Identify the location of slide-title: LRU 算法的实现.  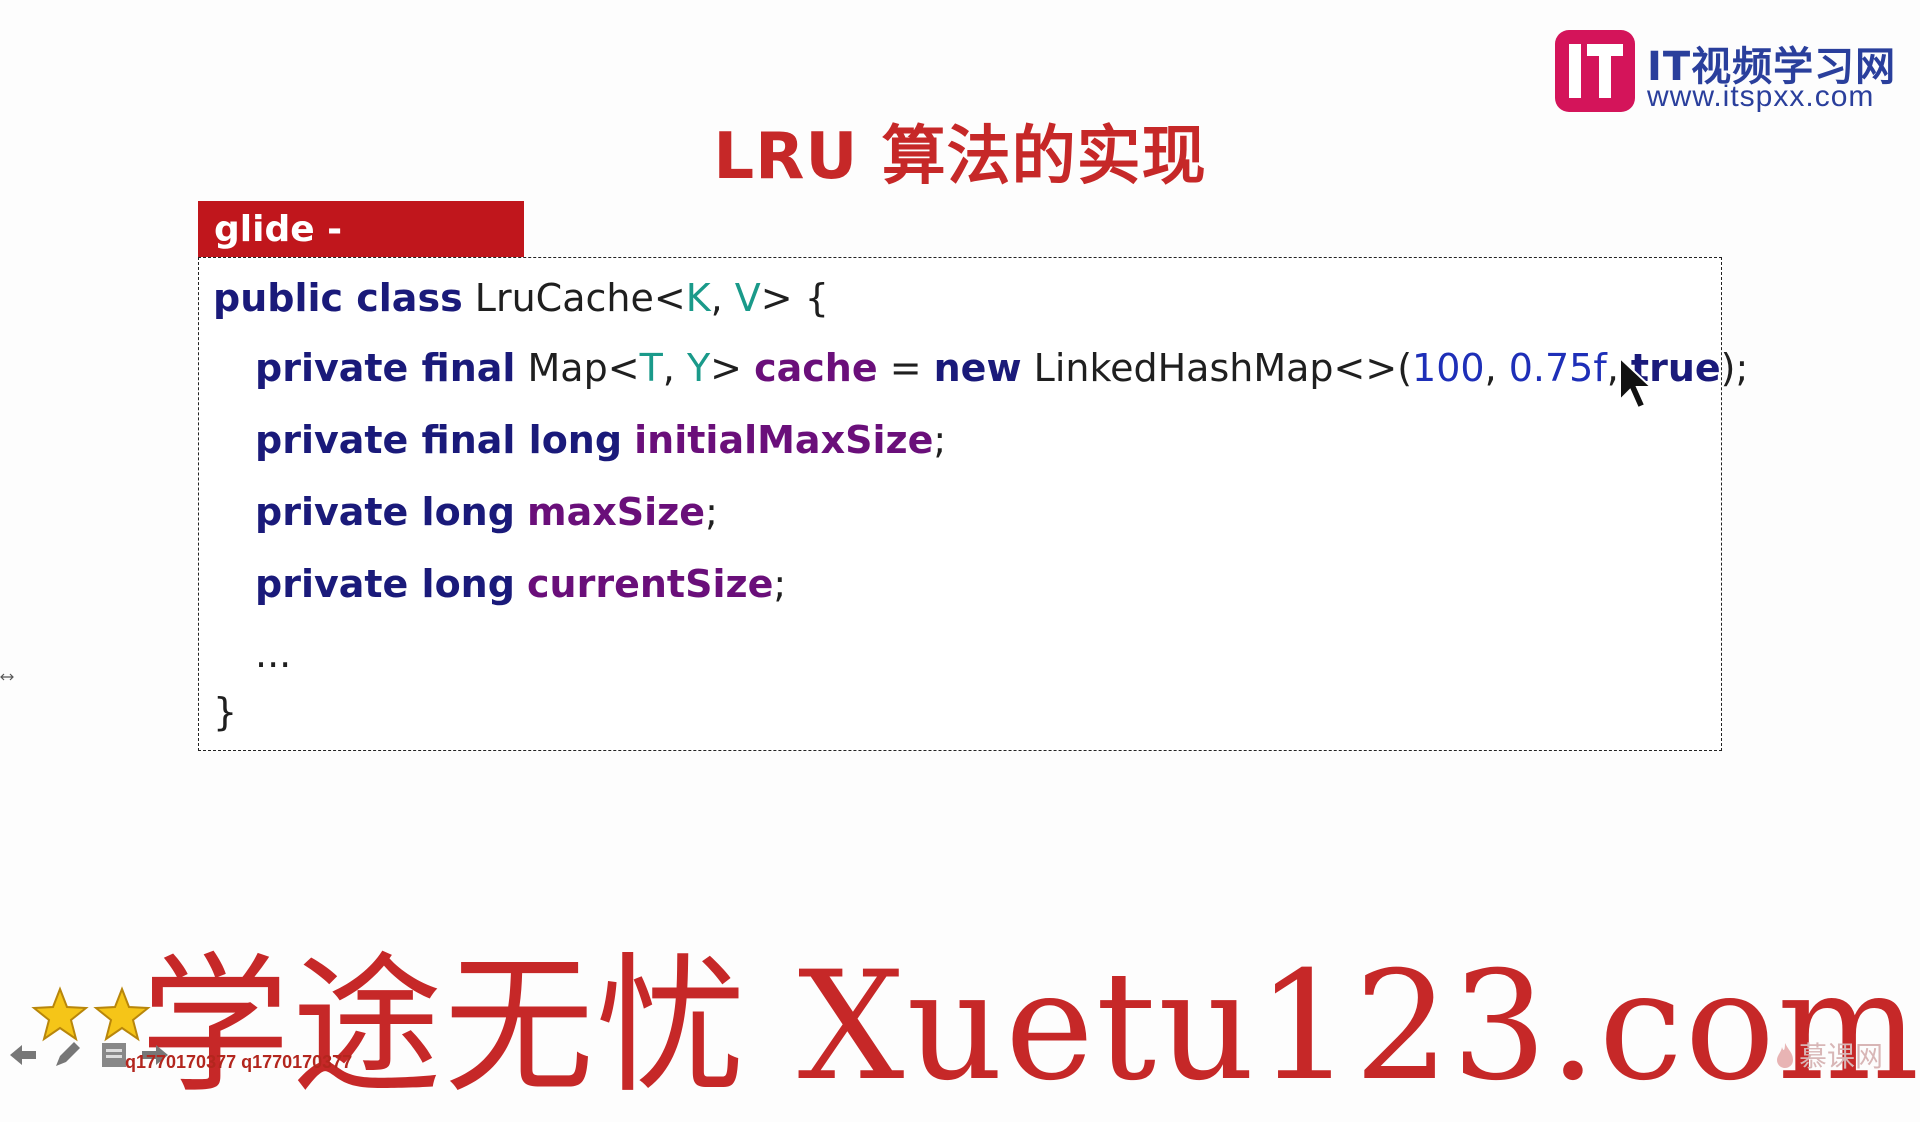
(960, 157).